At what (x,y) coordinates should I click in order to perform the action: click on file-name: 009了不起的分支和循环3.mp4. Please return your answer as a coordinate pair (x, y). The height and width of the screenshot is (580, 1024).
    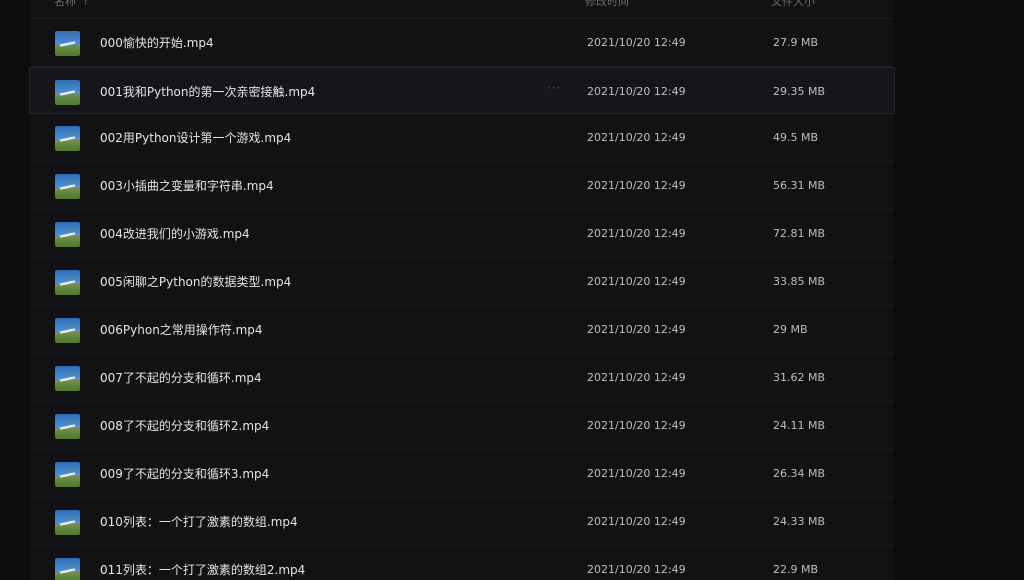
    Looking at the image, I should click on (184, 473).